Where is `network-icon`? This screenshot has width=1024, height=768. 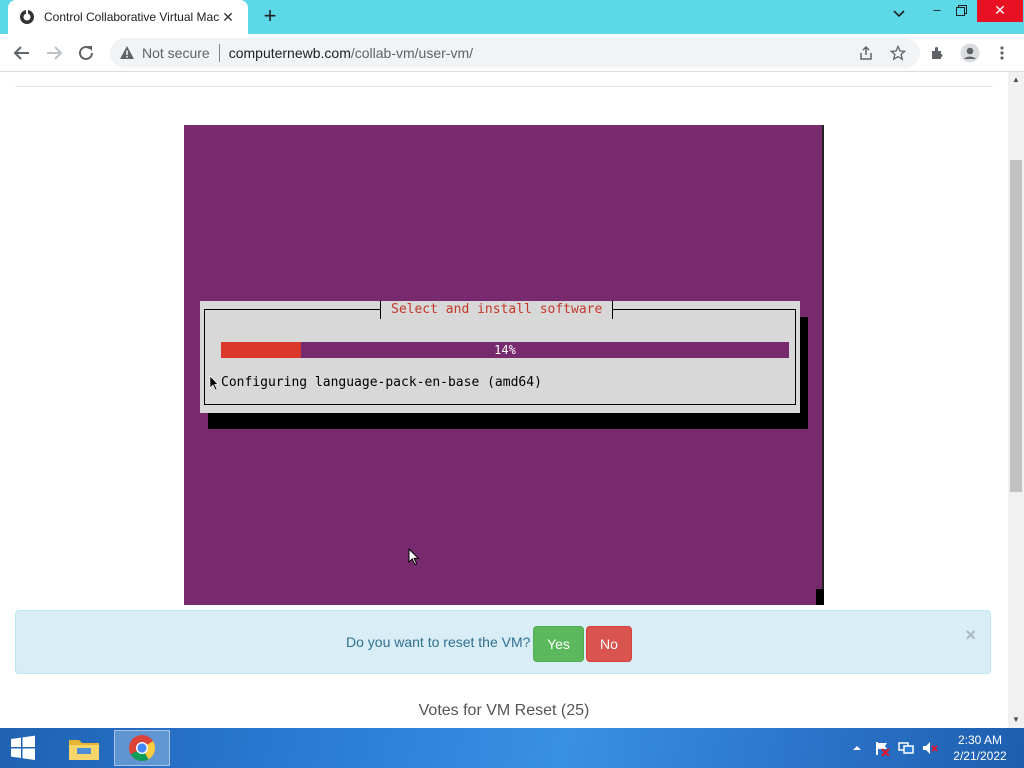
network-icon is located at coordinates (906, 748).